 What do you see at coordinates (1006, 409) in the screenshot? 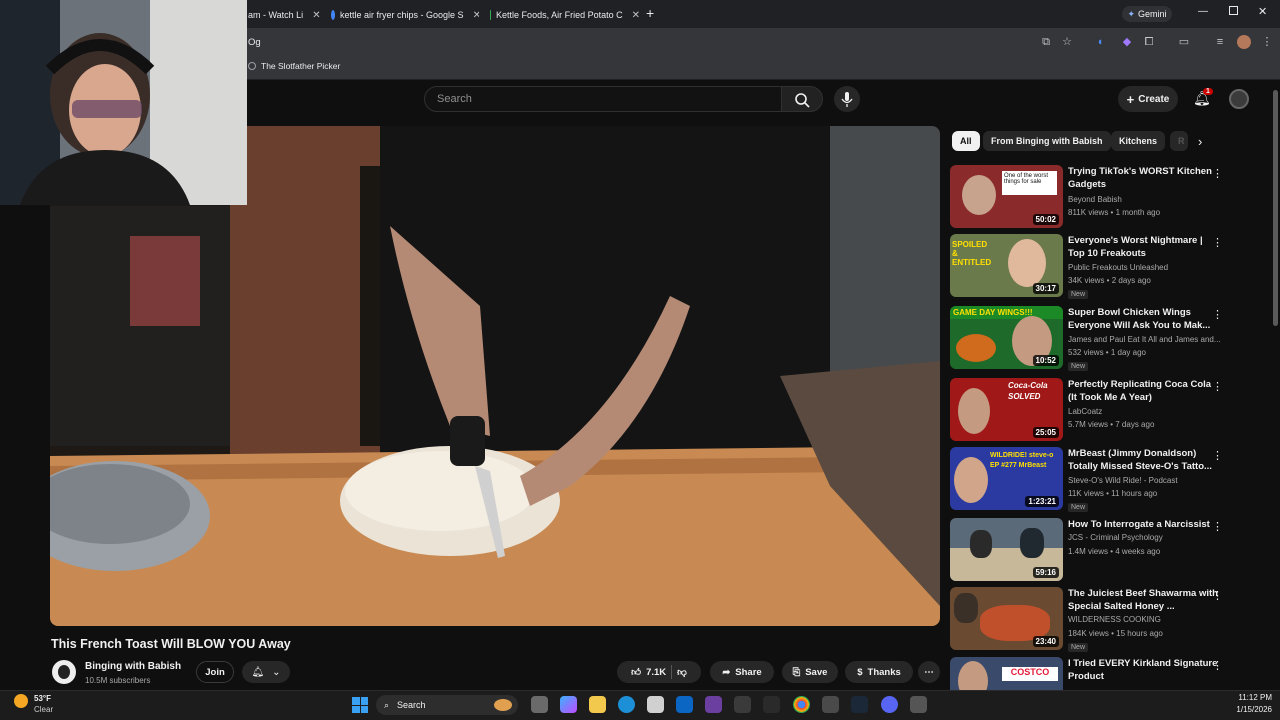
I see `video-thumbnail: Coca-Cola SOLVED 25:05` at bounding box center [1006, 409].